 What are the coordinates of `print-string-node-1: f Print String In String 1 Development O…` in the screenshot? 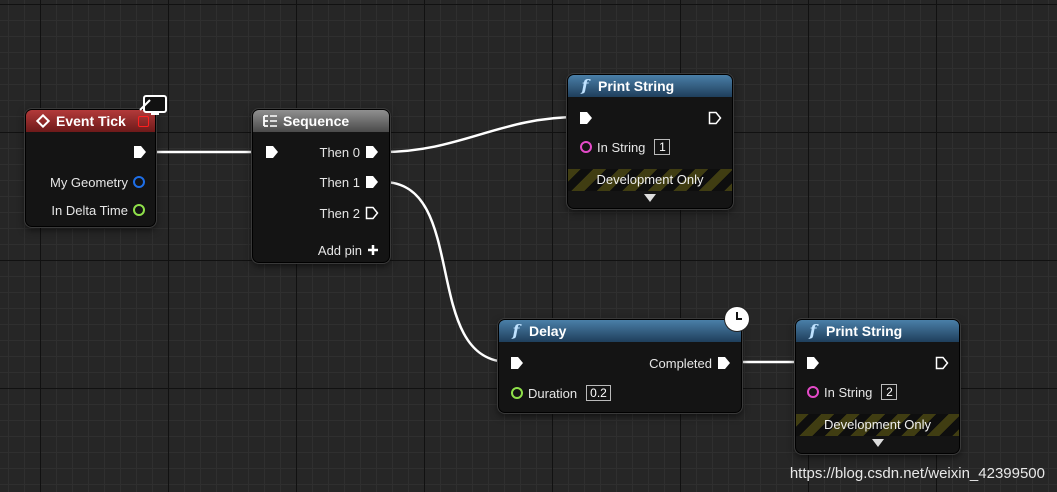 It's located at (650, 141).